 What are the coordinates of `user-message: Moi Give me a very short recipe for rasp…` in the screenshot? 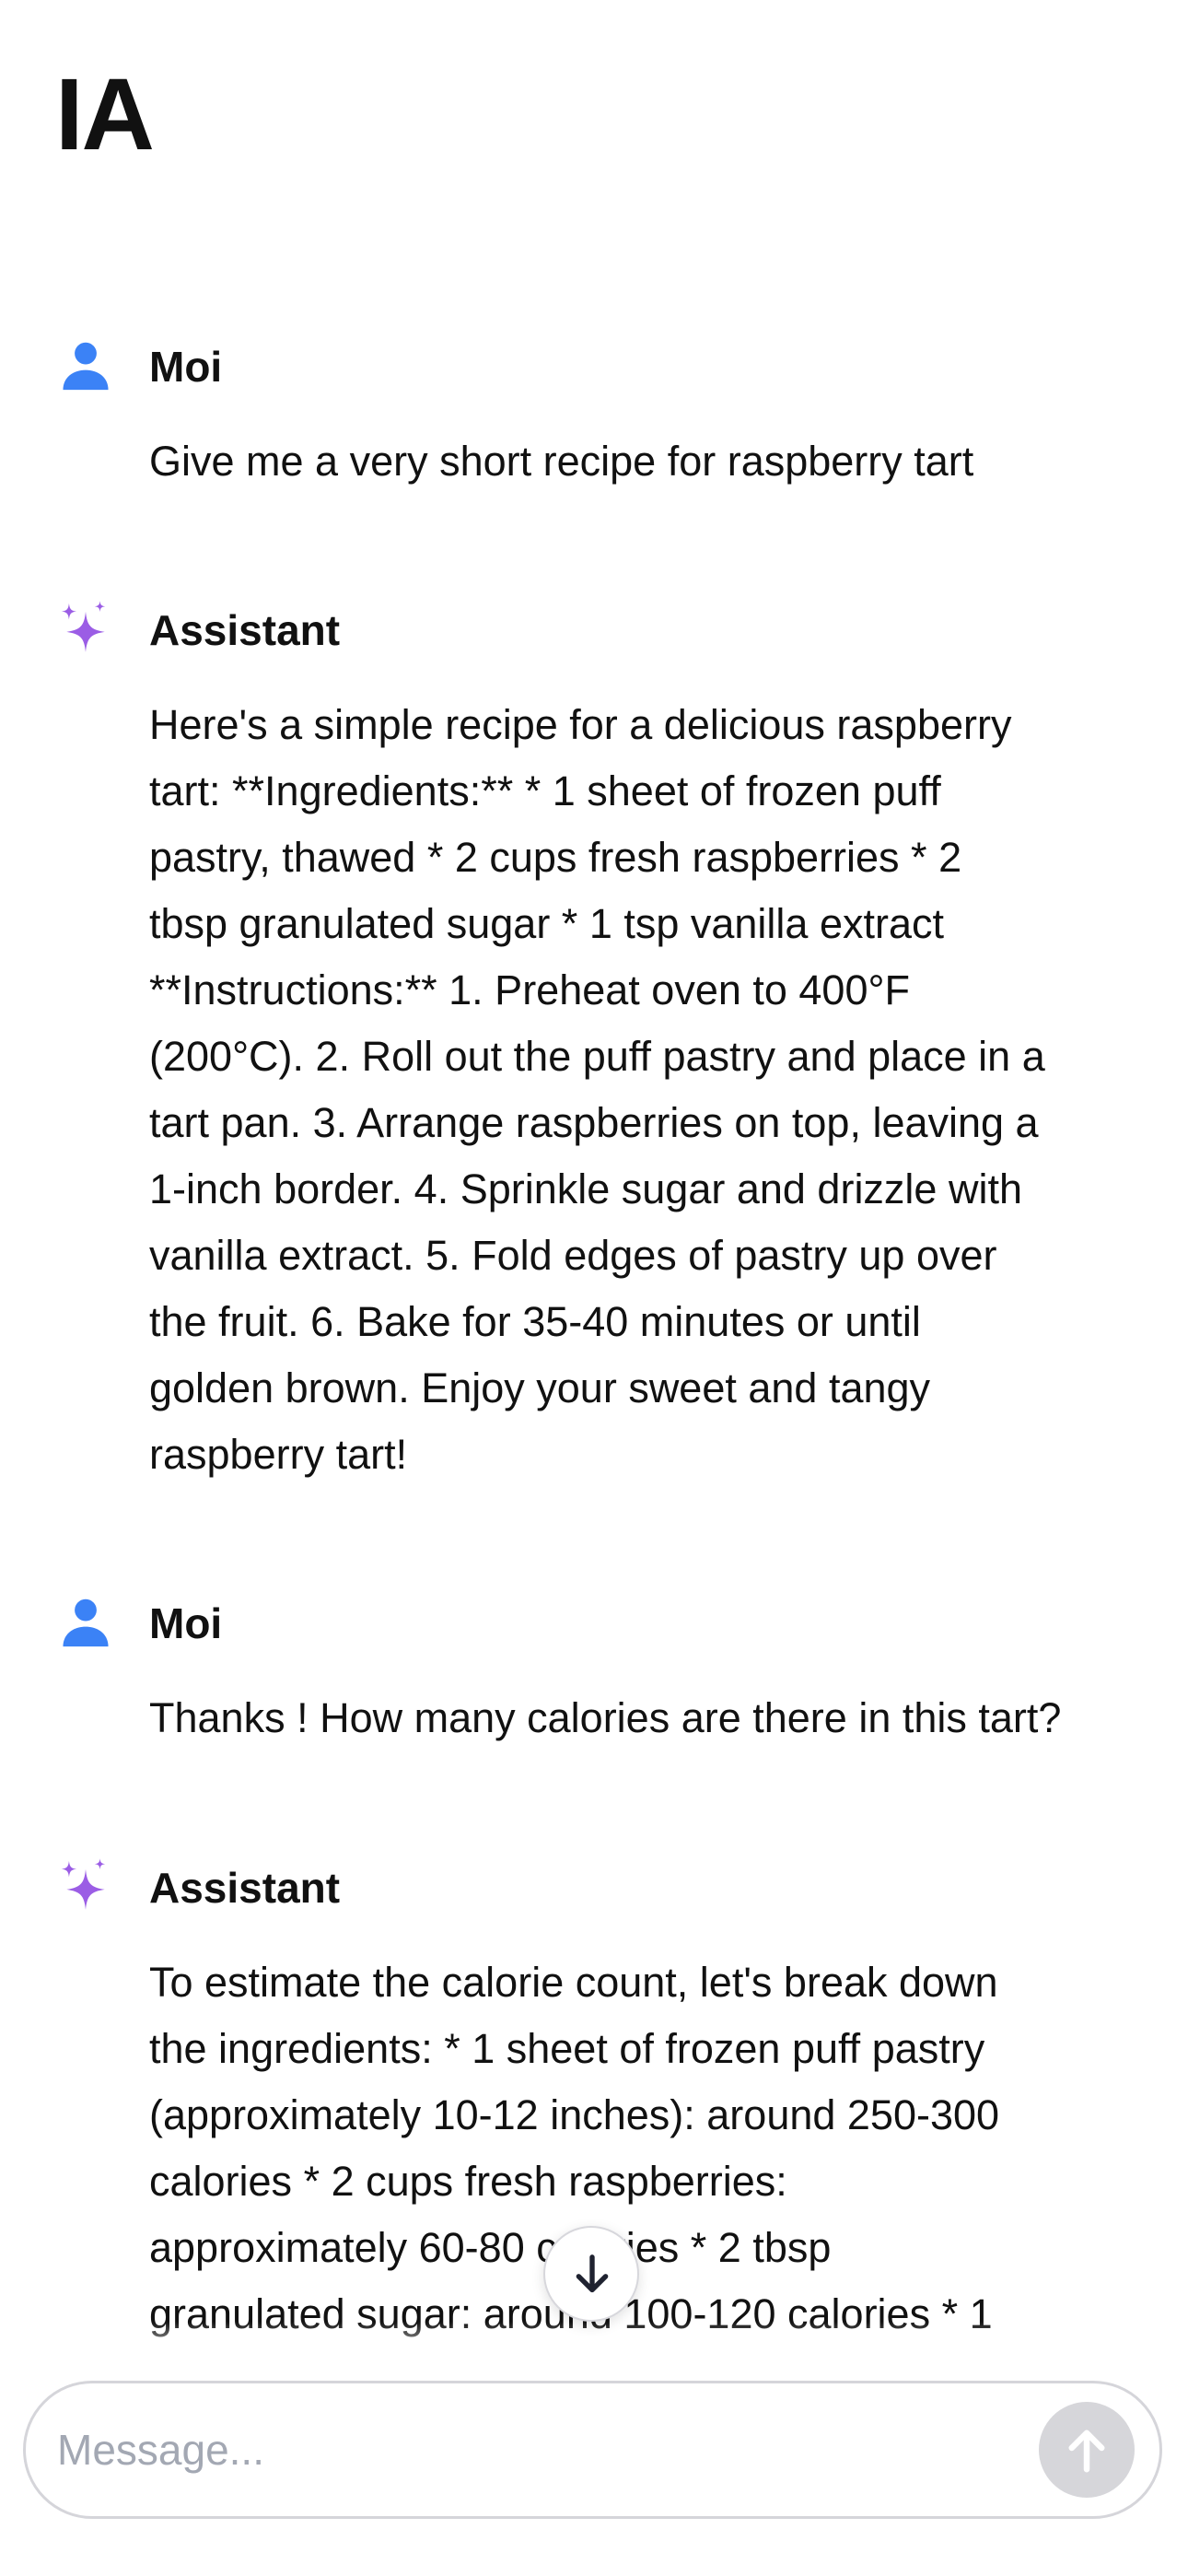 It's located at (594, 410).